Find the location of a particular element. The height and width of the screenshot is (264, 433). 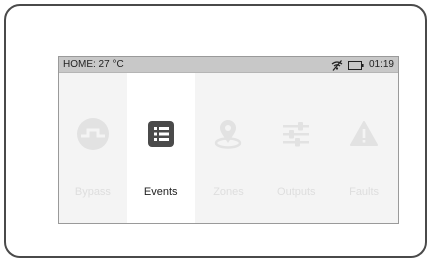

status-bar: HOME: 27 °C 01:19 is located at coordinates (228, 65).